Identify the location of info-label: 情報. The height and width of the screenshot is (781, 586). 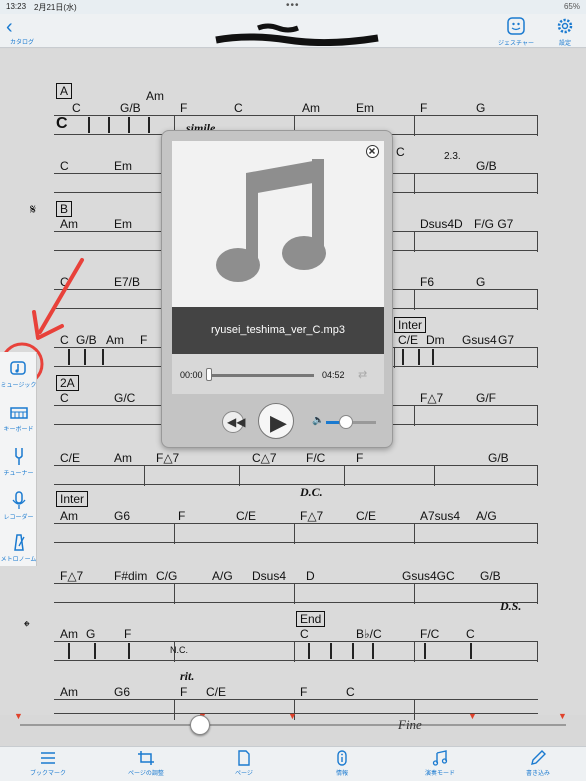
(341, 774).